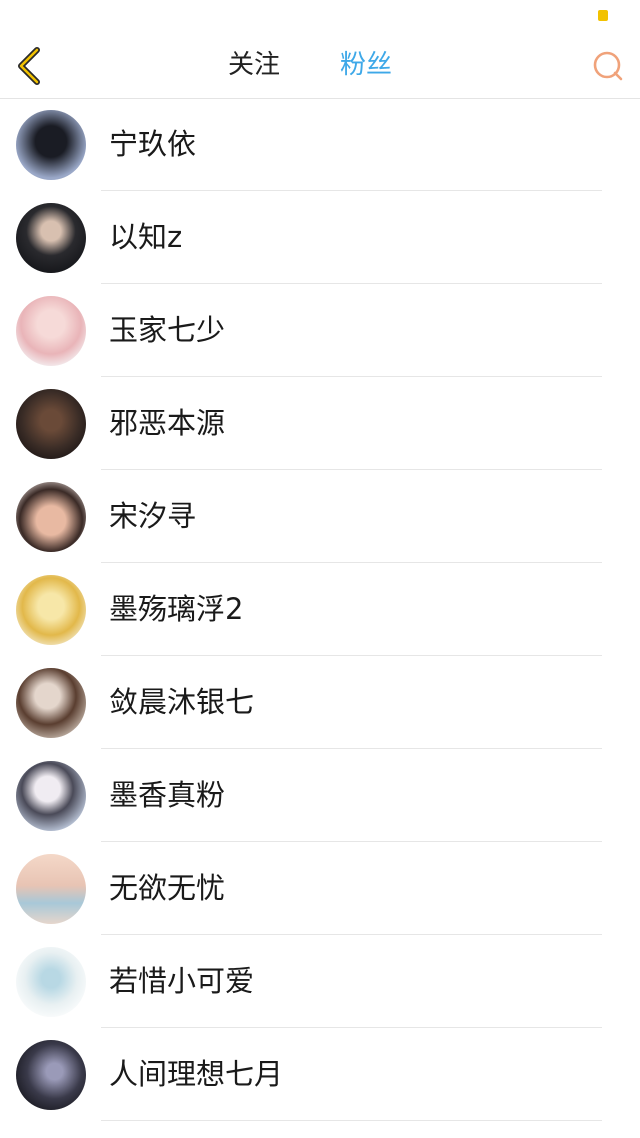  I want to click on user-name: 墨殇璃浮2, so click(176, 609).